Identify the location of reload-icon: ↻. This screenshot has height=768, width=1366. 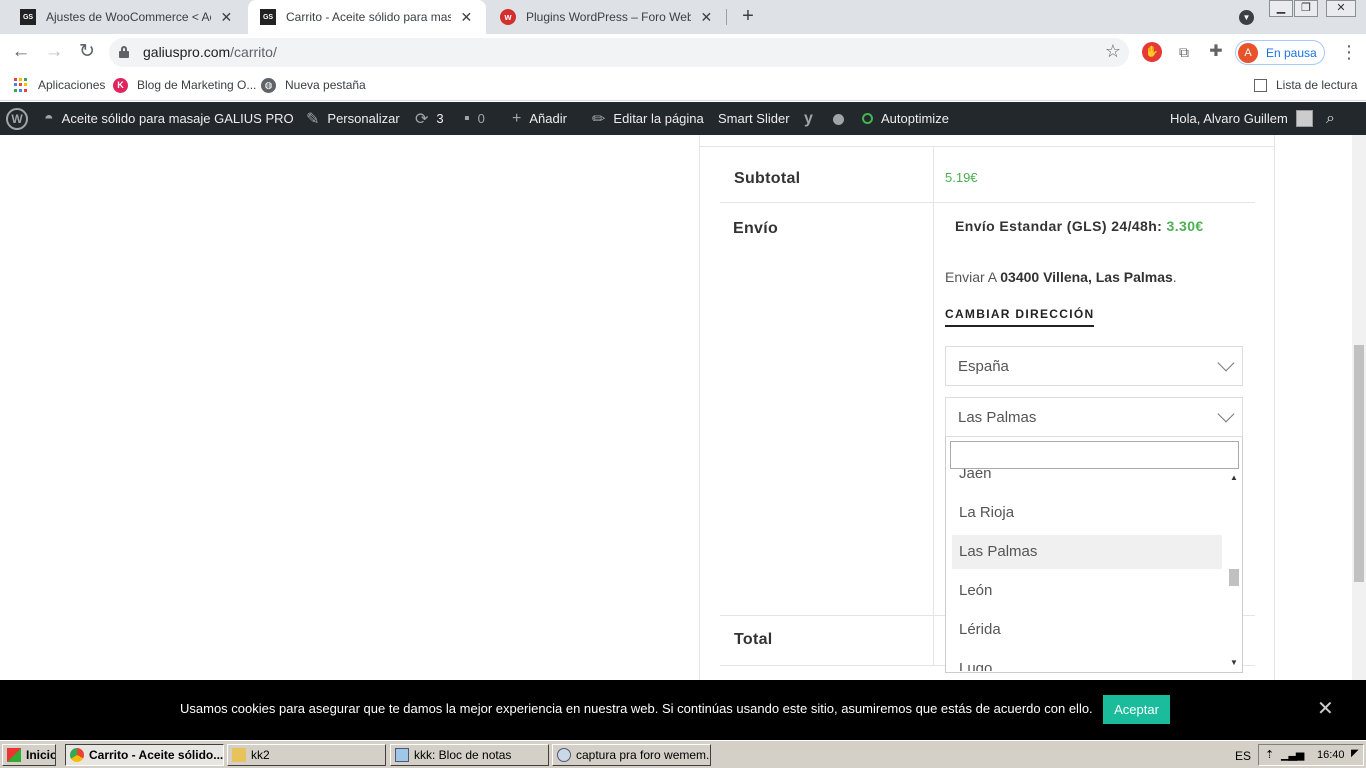
(87, 52).